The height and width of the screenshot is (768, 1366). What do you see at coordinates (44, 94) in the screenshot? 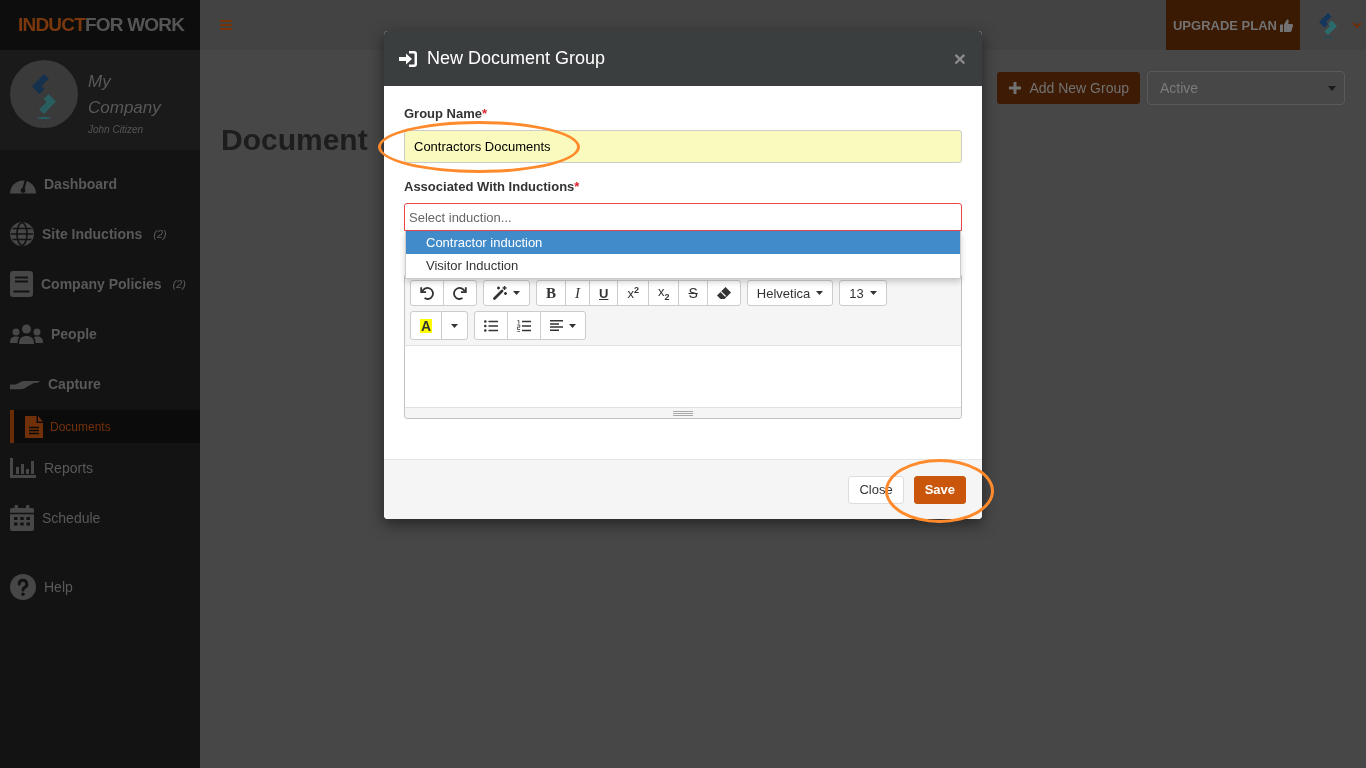
I see `logo-icon` at bounding box center [44, 94].